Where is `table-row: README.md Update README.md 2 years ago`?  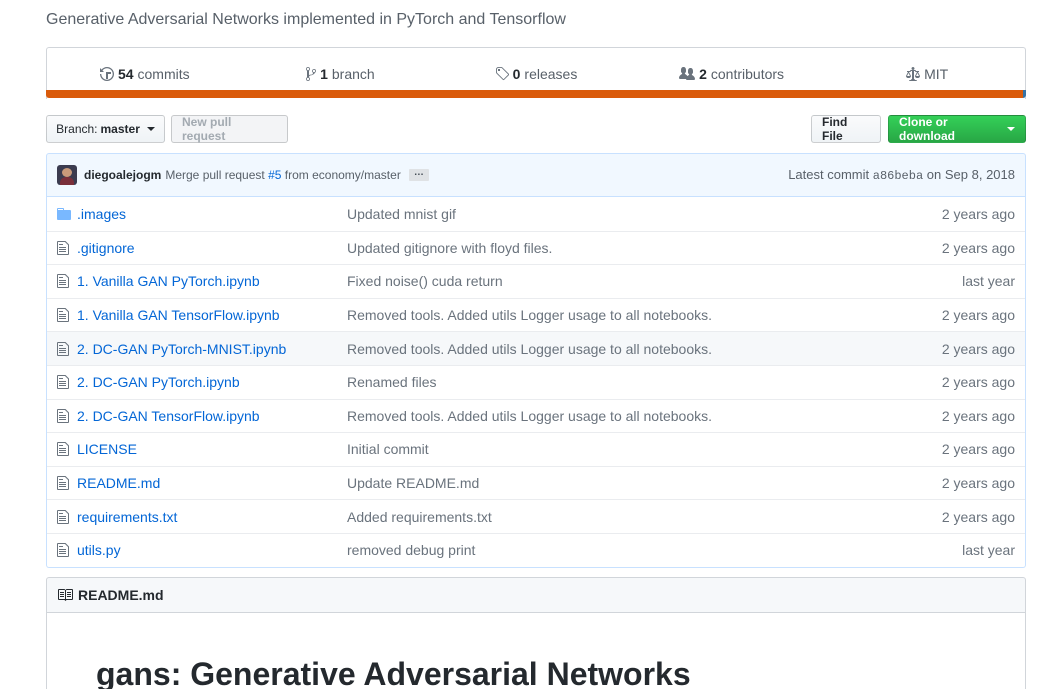 table-row: README.md Update README.md 2 years ago is located at coordinates (536, 482).